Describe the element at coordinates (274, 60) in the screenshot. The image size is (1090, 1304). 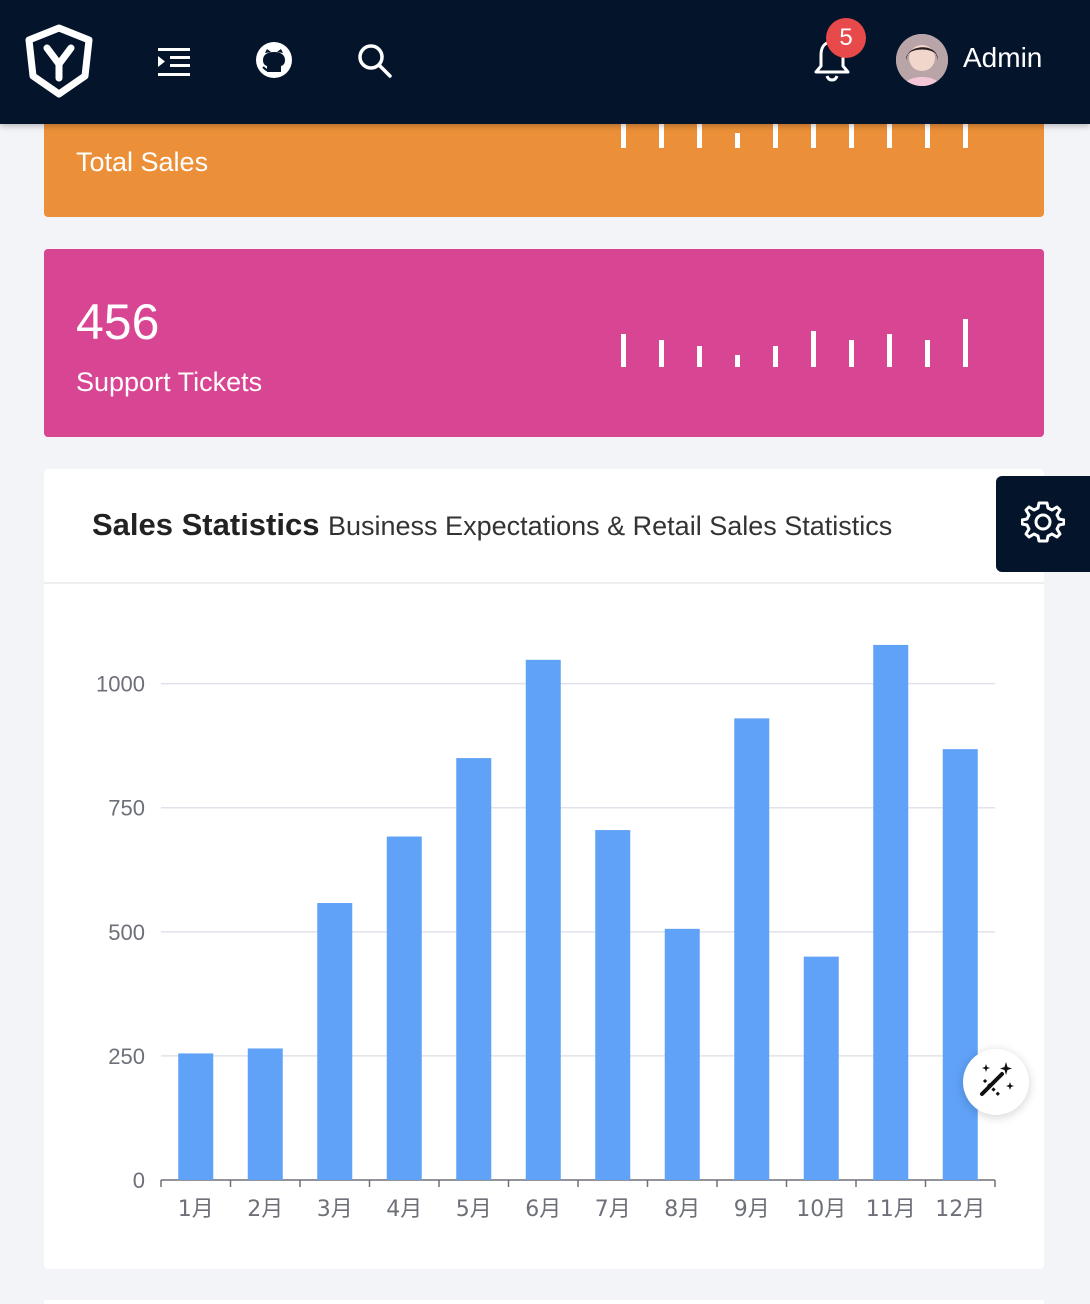
I see `github-icon` at that location.